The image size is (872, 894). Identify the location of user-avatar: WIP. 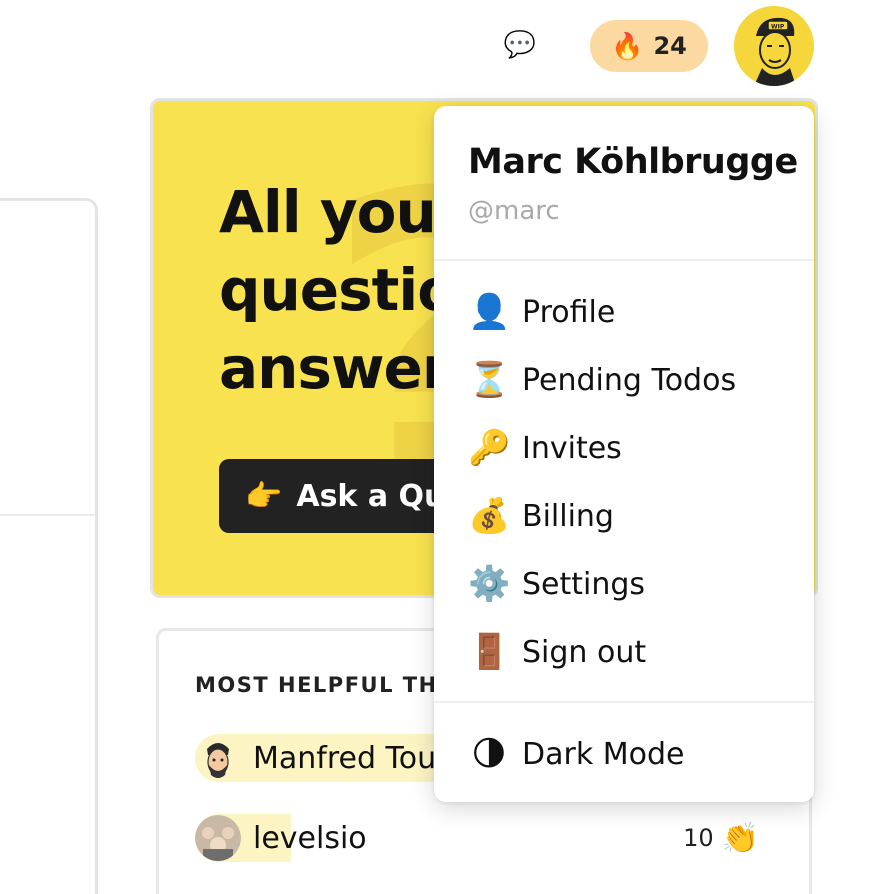
(774, 46).